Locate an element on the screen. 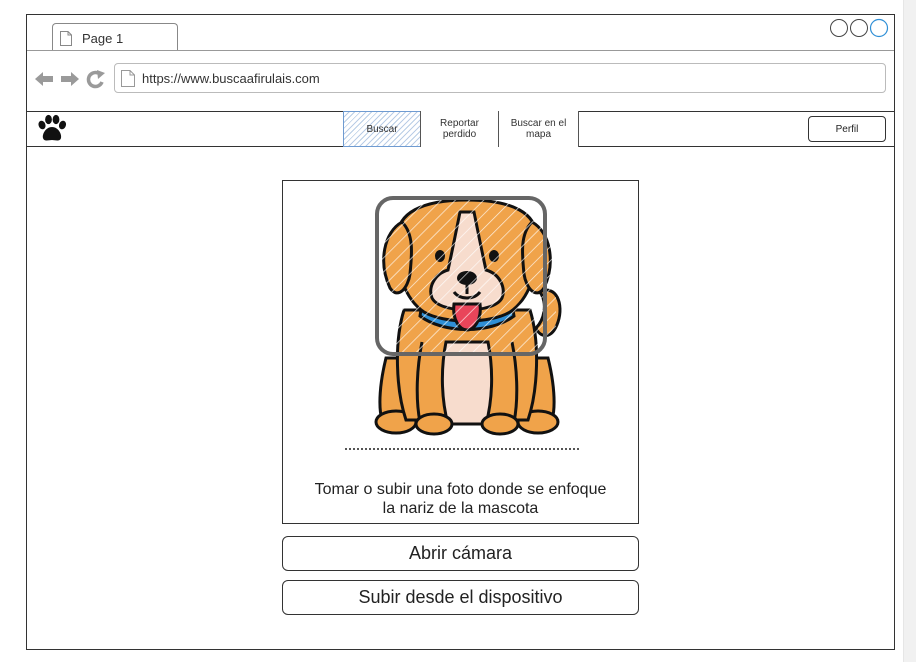 The image size is (916, 662). open-camera-button: Abrir cámara is located at coordinates (460, 553).